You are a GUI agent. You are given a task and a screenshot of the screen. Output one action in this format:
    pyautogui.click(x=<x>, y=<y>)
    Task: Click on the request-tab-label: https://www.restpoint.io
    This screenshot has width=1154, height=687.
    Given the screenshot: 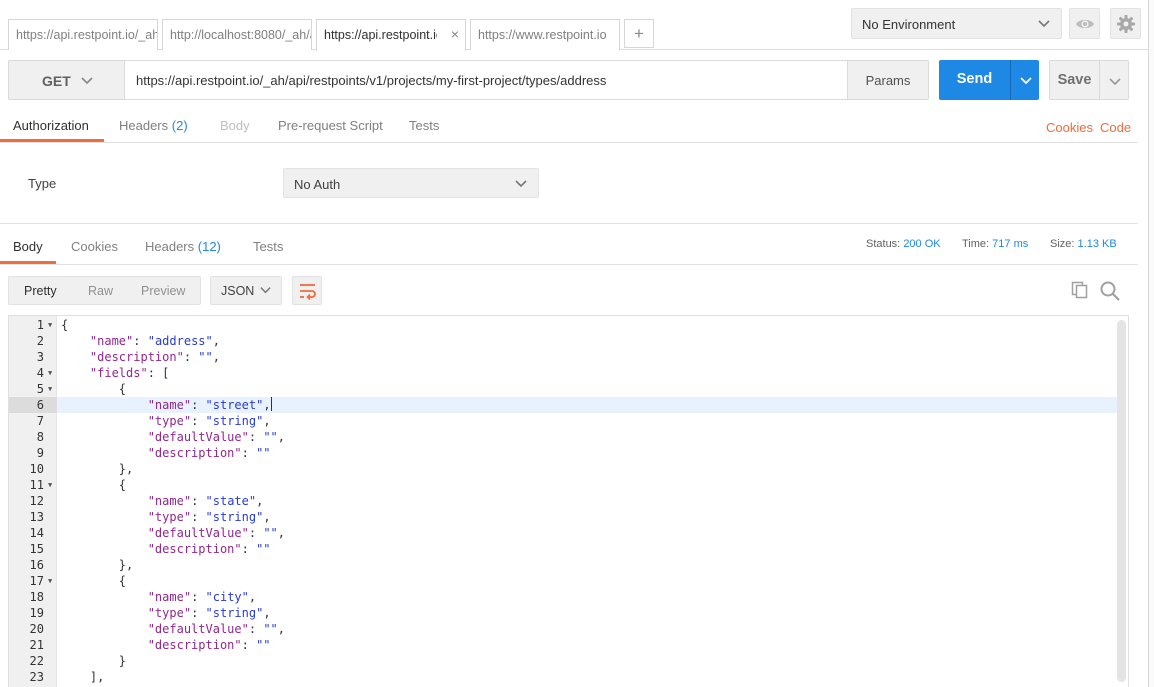 What is the action you would take?
    pyautogui.click(x=542, y=35)
    